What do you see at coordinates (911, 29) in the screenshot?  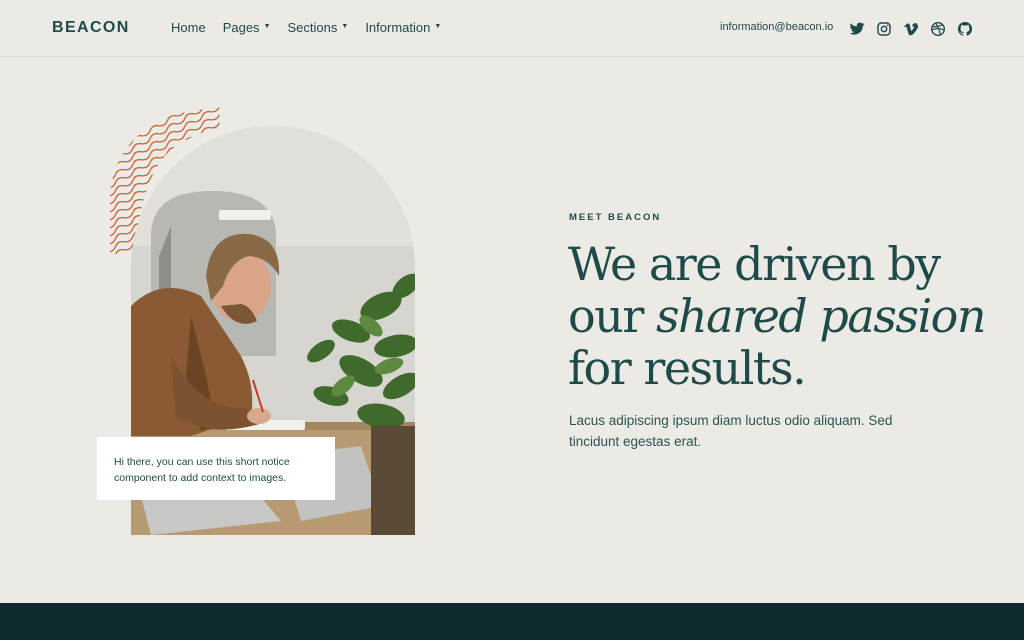 I see `vimeo-icon` at bounding box center [911, 29].